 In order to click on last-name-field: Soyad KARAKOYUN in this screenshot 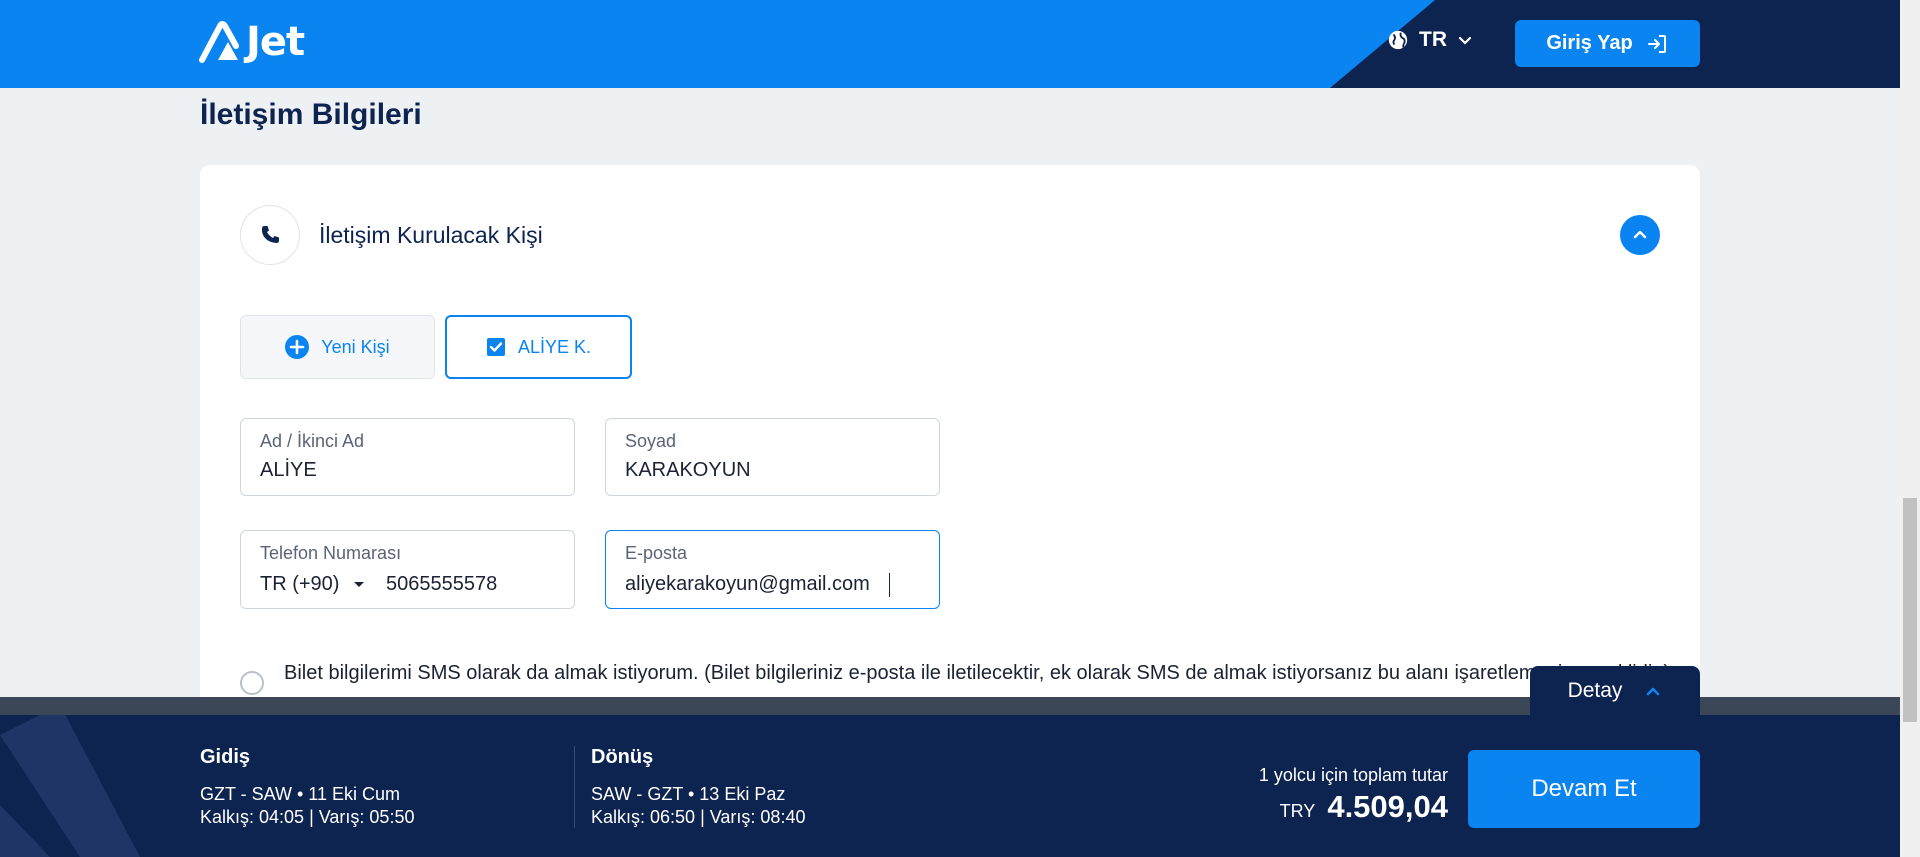, I will do `click(772, 457)`.